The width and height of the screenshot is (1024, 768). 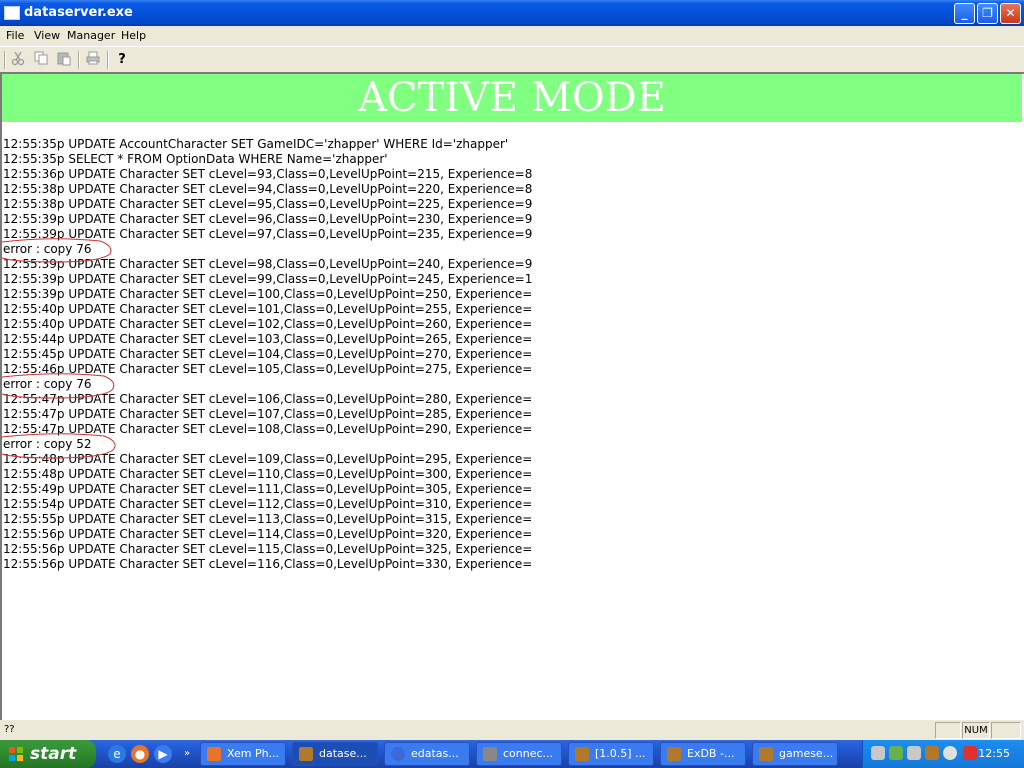 What do you see at coordinates (117, 754) in the screenshot?
I see `ie-quicklaunch-icon: e` at bounding box center [117, 754].